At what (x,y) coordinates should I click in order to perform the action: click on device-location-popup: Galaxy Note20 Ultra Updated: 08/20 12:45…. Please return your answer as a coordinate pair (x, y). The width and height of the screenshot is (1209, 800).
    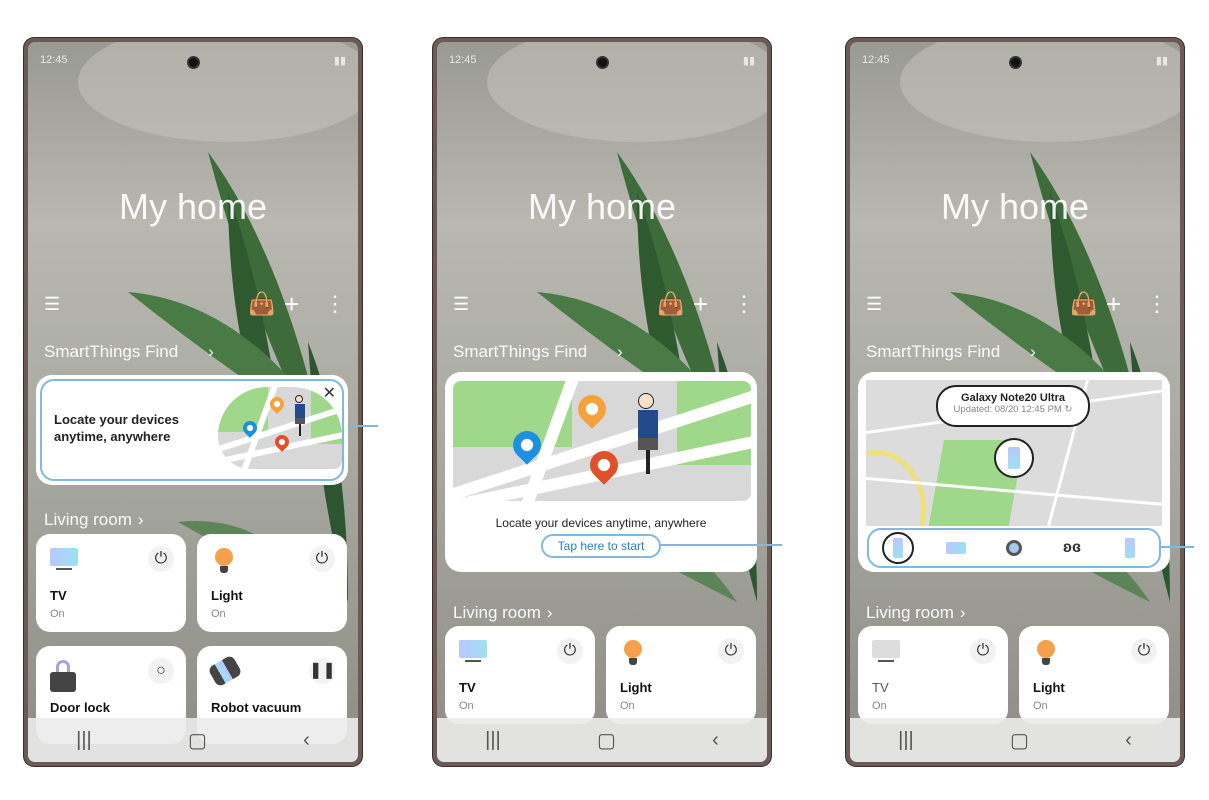
    Looking at the image, I should click on (1013, 406).